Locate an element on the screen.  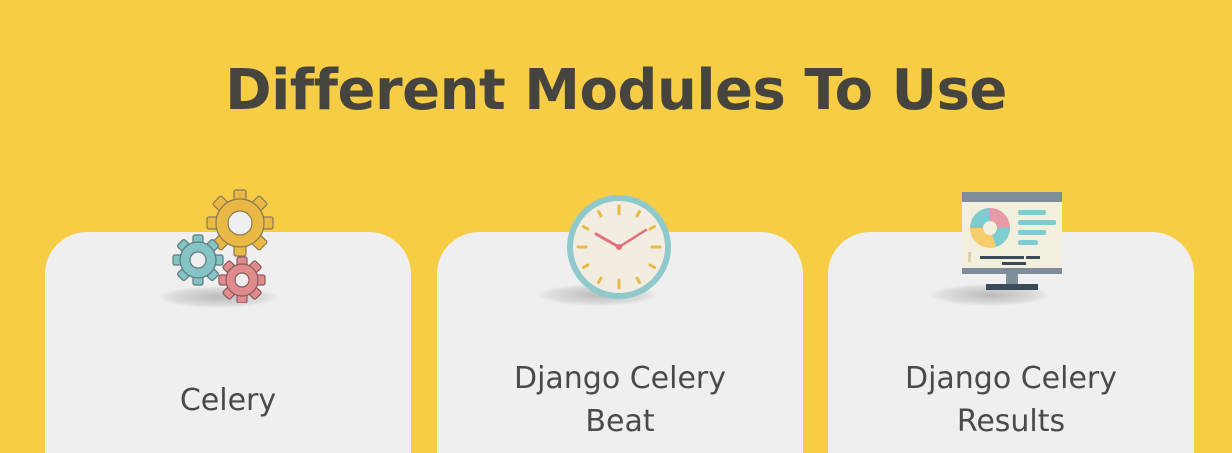
card-label-line: Results is located at coordinates (1011, 421).